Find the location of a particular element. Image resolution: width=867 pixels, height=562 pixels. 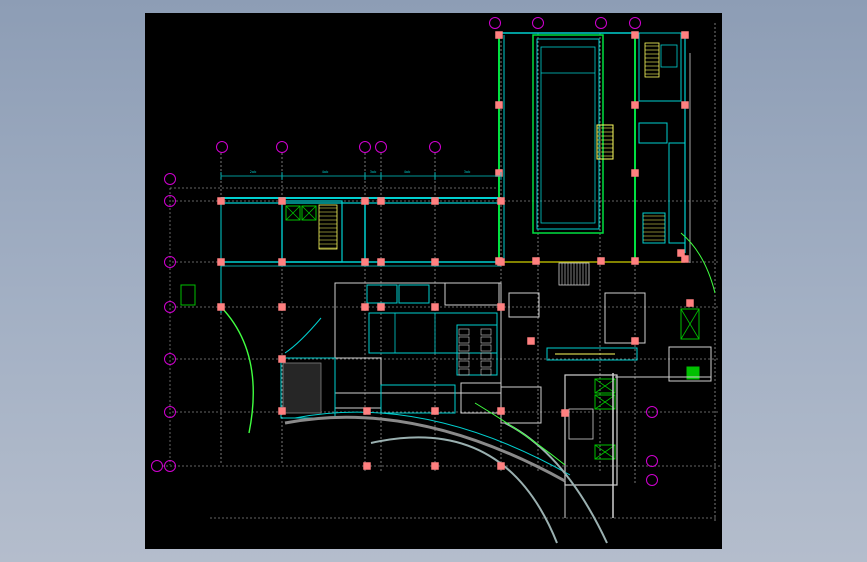

pool-inner is located at coordinates (568, 134).